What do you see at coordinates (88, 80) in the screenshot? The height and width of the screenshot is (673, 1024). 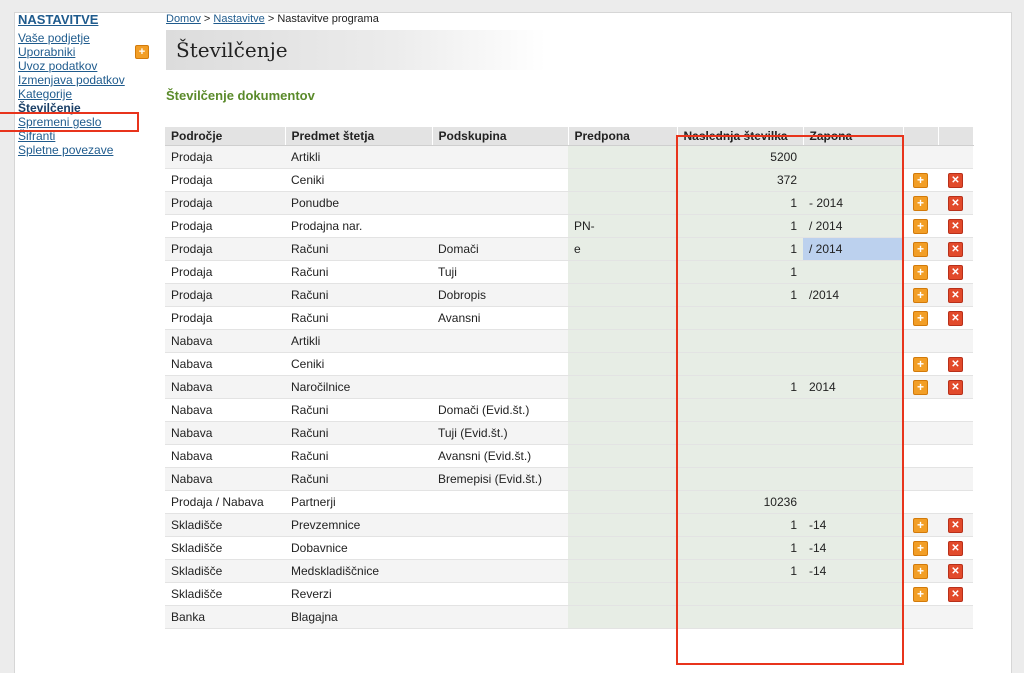 I see `sidebar-item: Izmenjava podatkov` at bounding box center [88, 80].